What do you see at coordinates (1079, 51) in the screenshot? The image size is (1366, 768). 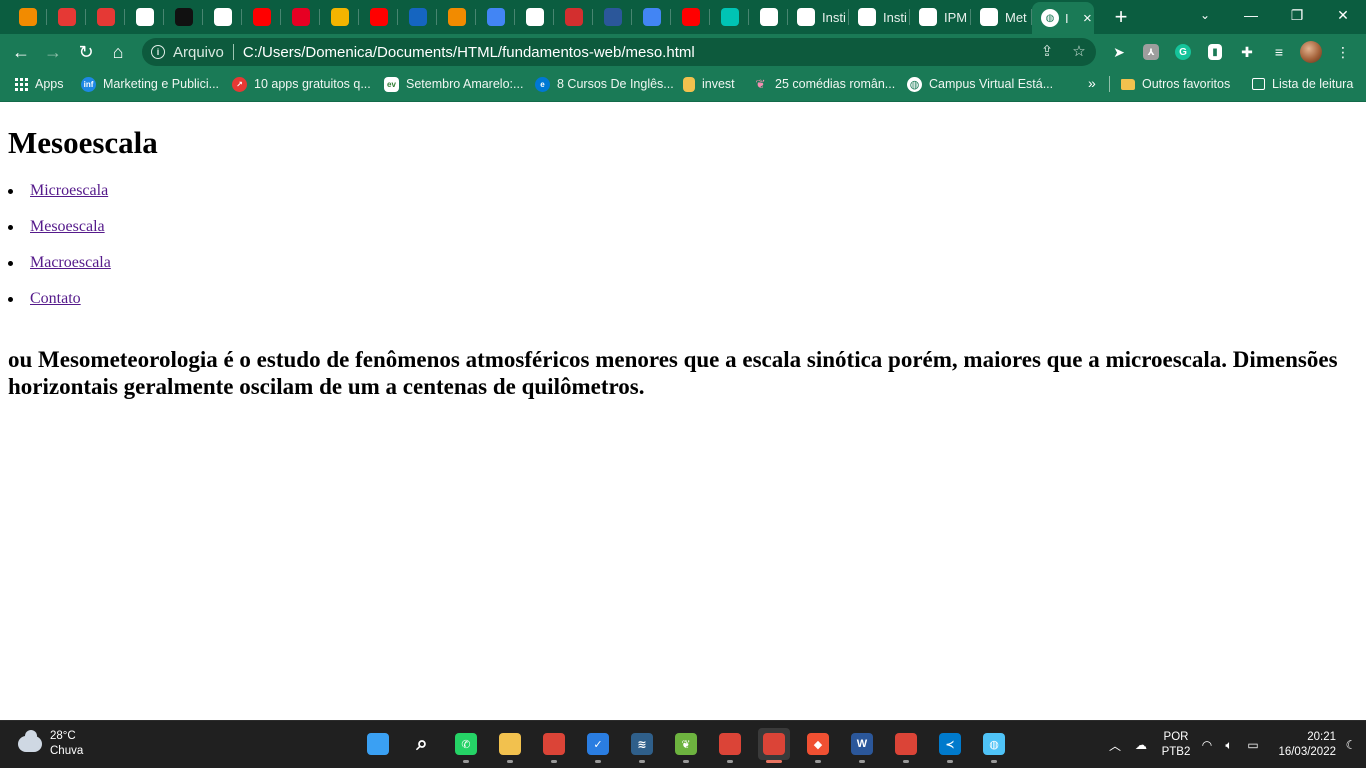 I see `bookmark-star-icon: ☆` at bounding box center [1079, 51].